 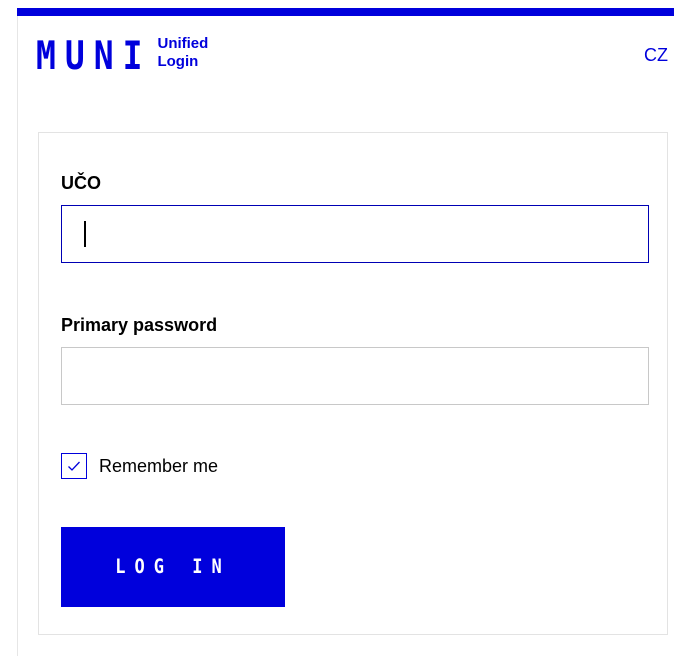 I want to click on uco-label: UČO, so click(x=81, y=183).